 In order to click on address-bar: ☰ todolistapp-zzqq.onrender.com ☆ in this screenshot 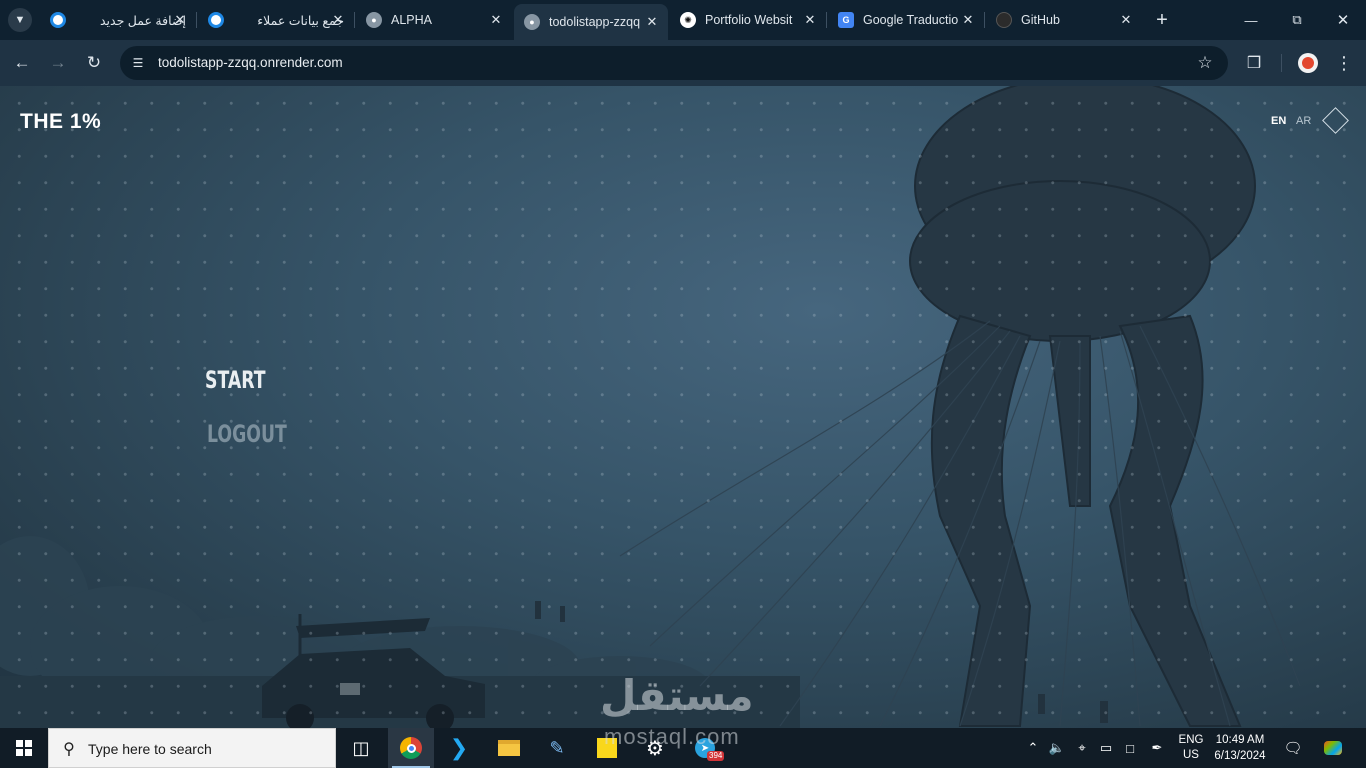, I will do `click(674, 63)`.